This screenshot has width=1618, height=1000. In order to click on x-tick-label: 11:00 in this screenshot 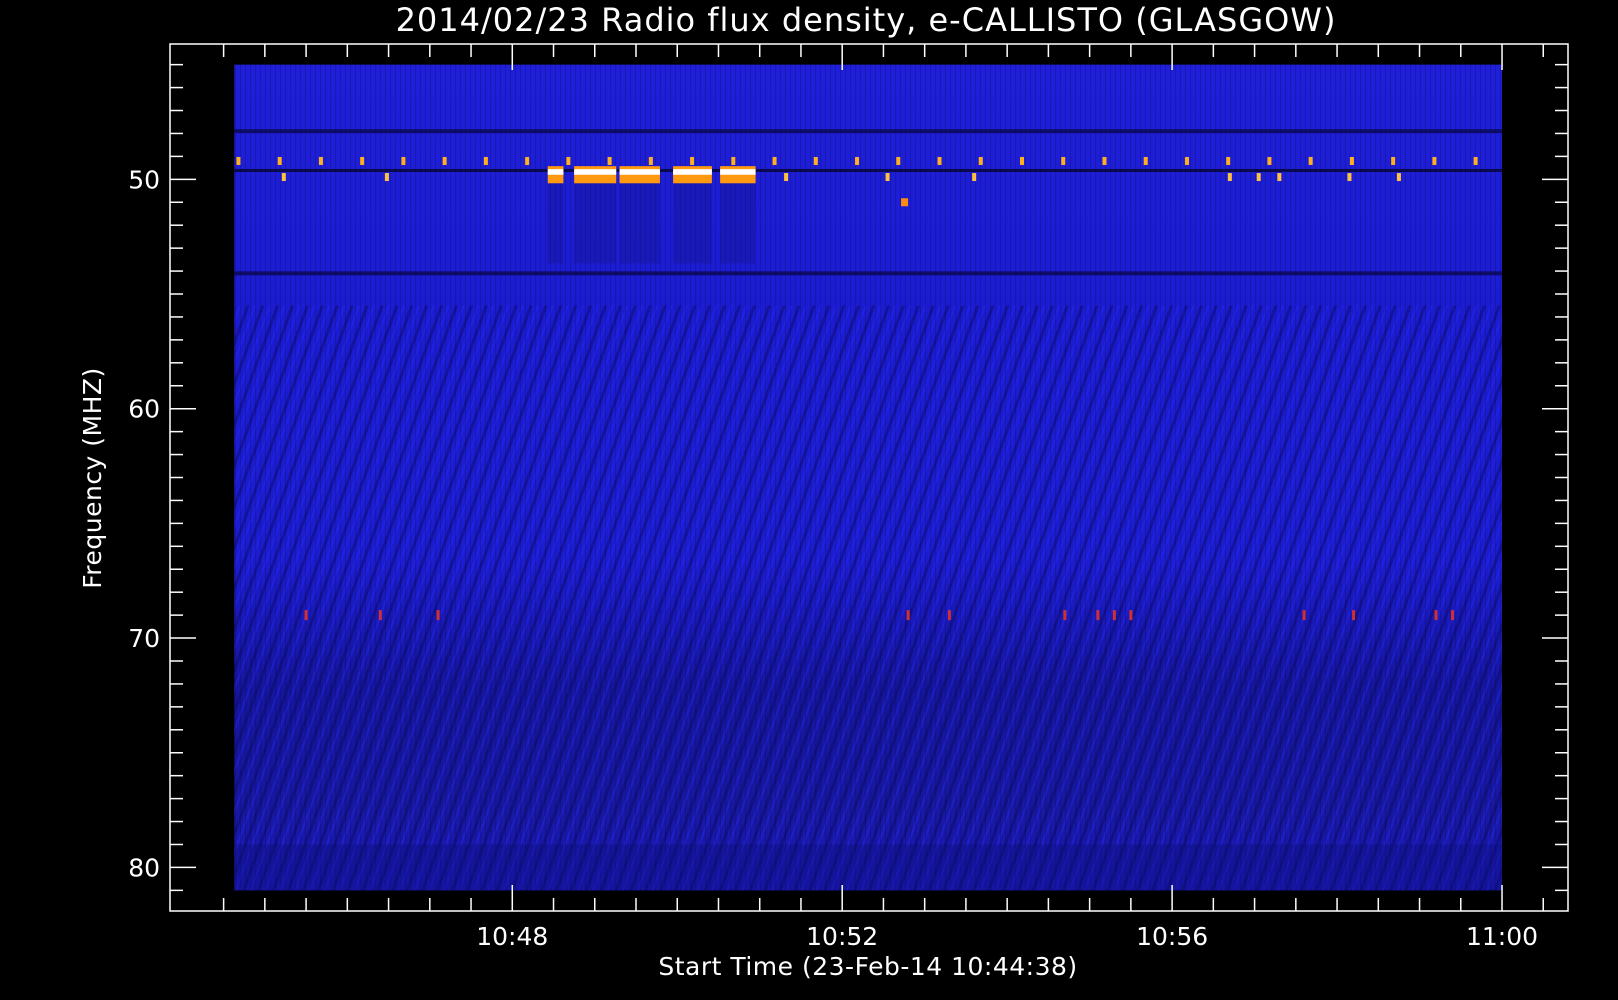, I will do `click(1502, 936)`.